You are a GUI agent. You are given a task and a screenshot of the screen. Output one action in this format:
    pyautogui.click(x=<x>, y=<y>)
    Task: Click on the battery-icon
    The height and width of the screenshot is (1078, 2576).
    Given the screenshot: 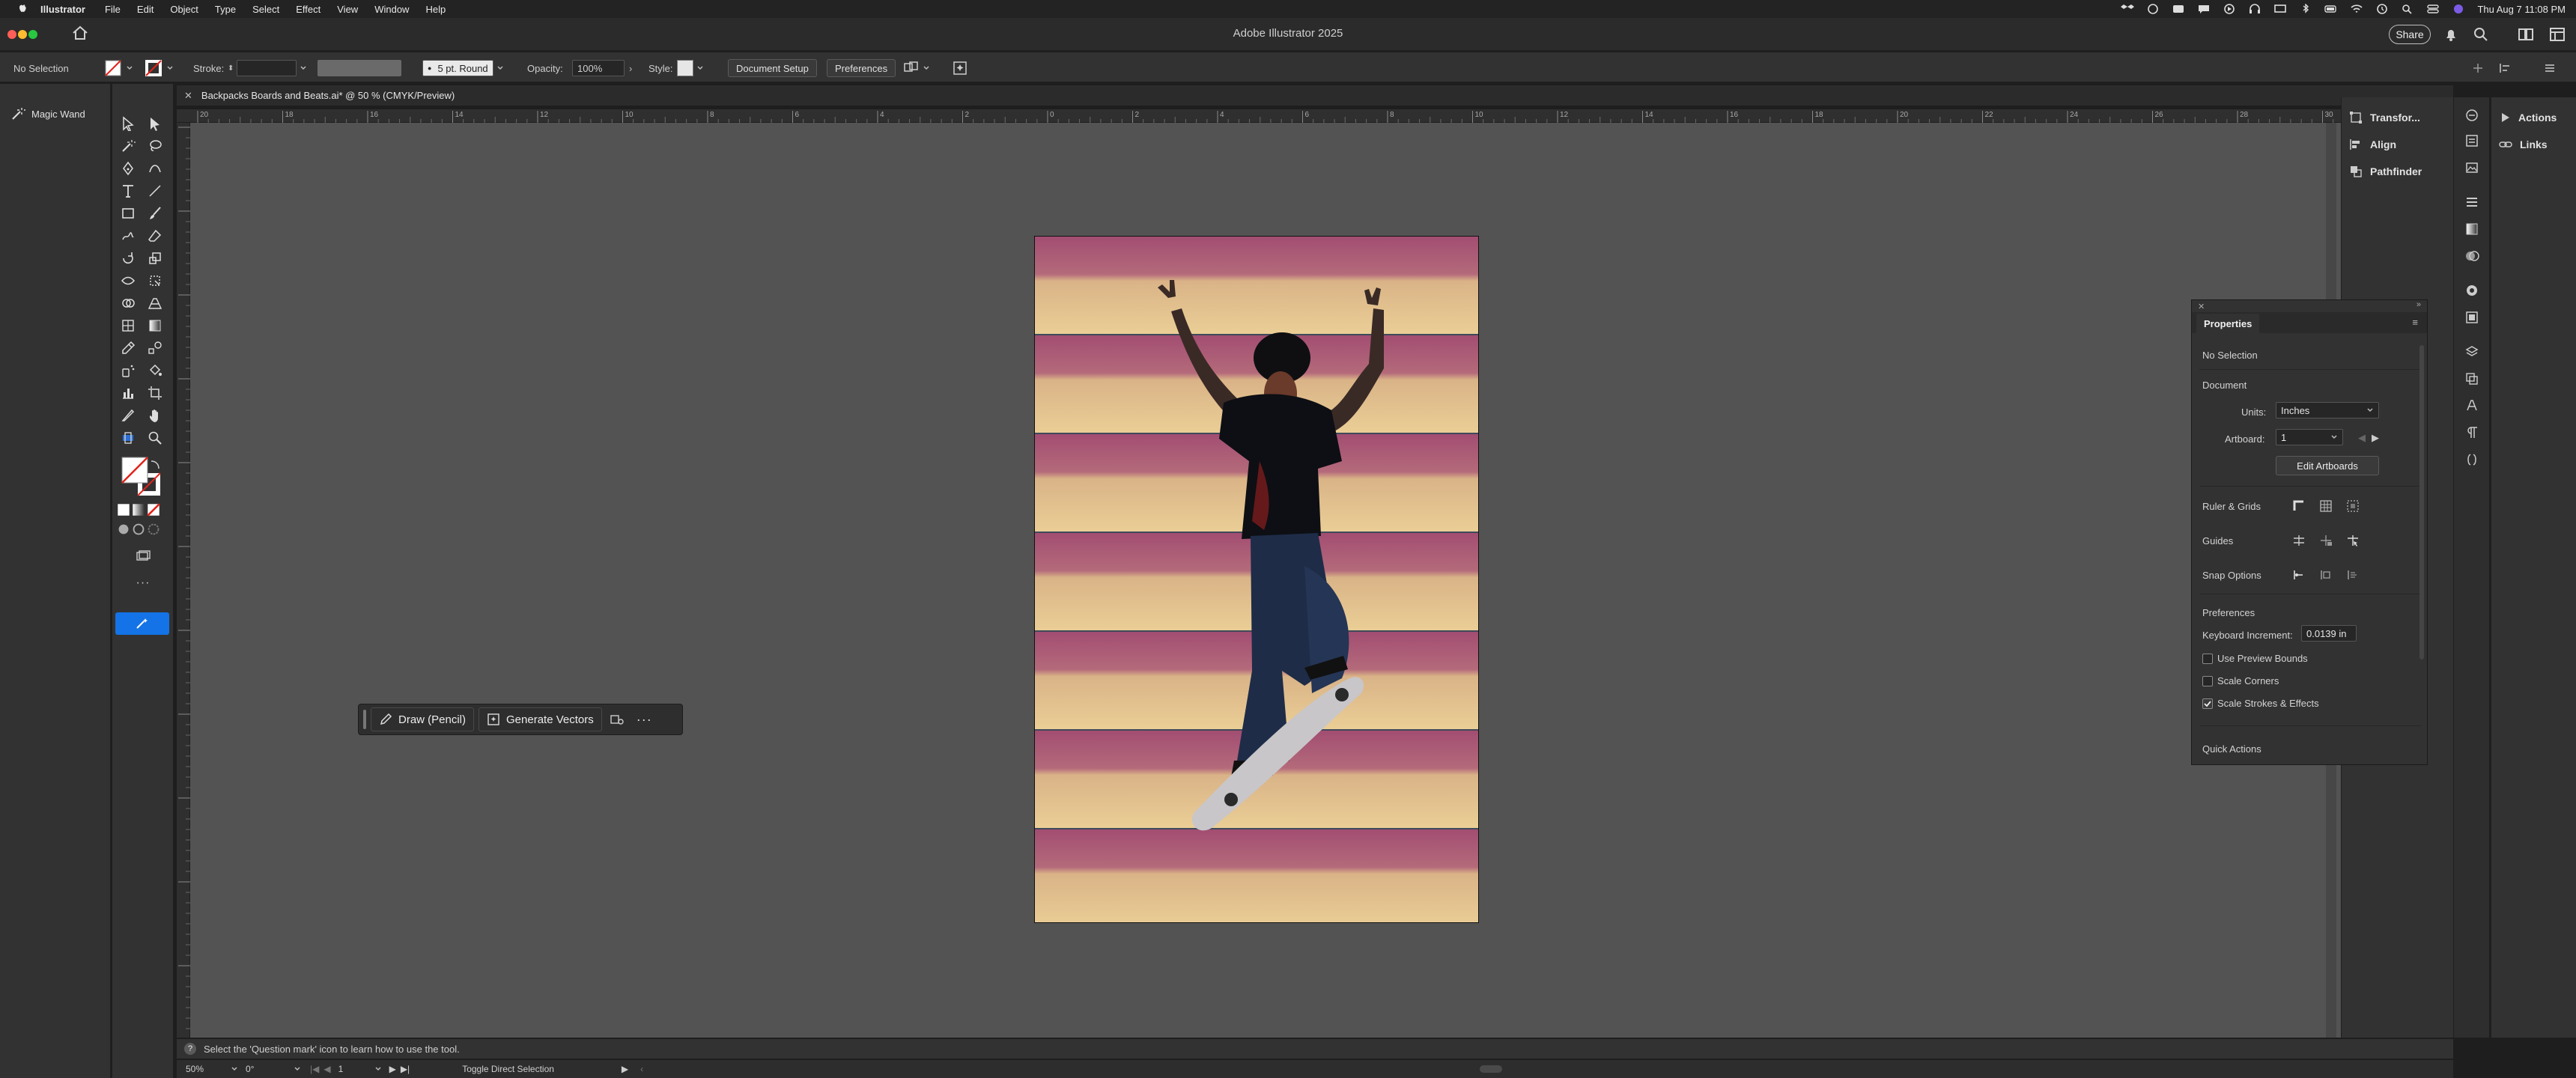 What is the action you would take?
    pyautogui.click(x=2331, y=9)
    